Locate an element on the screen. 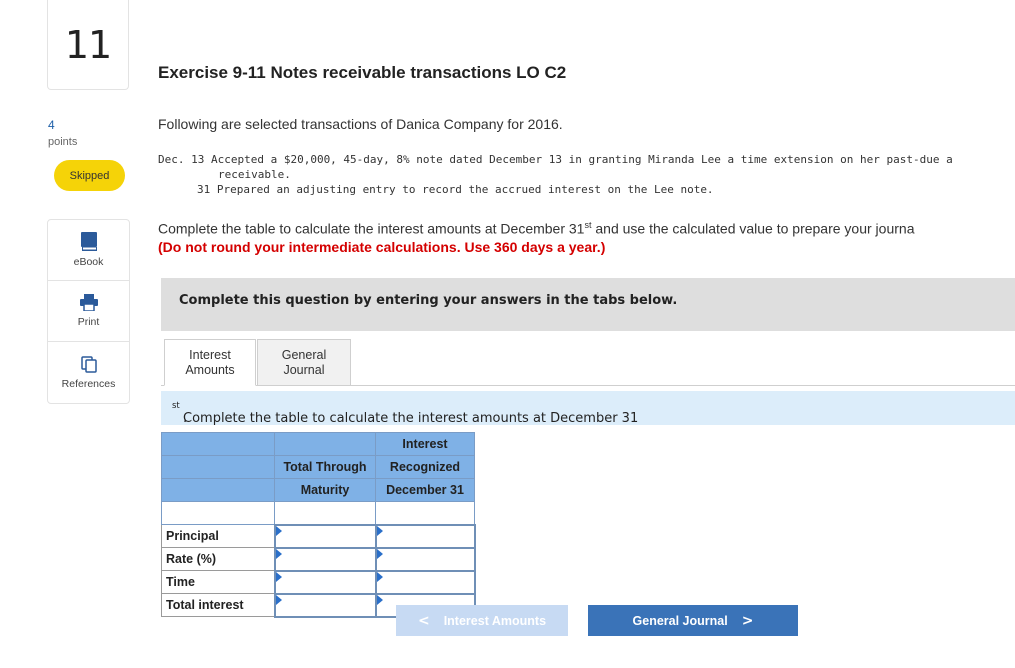 Image resolution: width=1015 pixels, height=668 pixels. row-label-total-interest: Total interest is located at coordinates (218, 605).